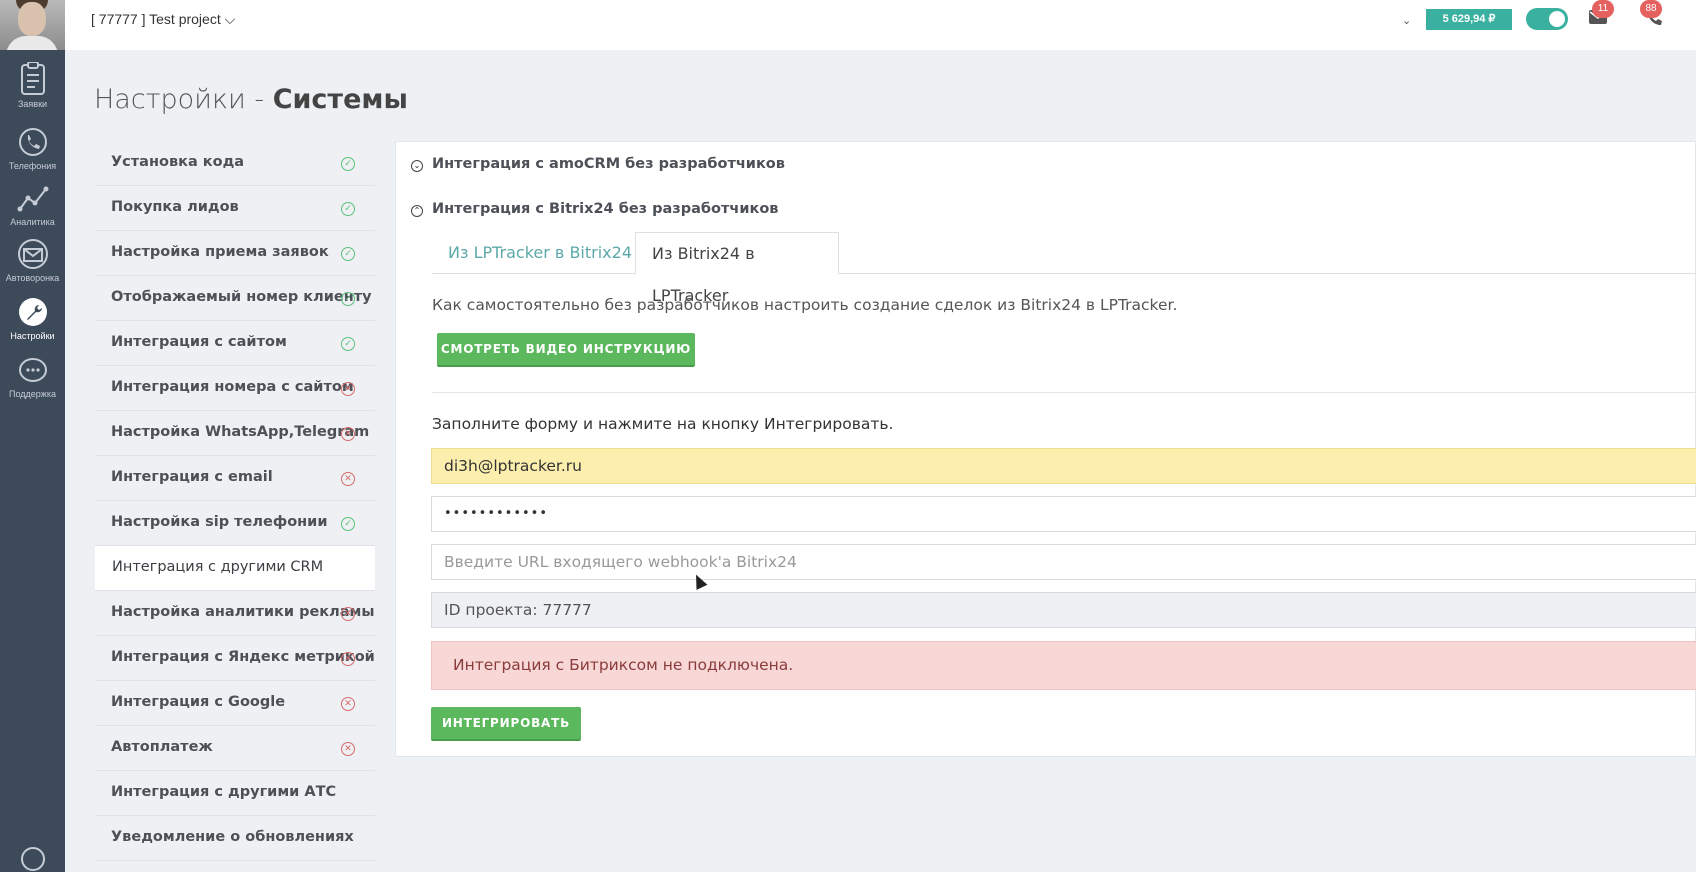 The height and width of the screenshot is (872, 1696). Describe the element at coordinates (566, 350) in the screenshot. I see `watch-video-button: СМОТРЕТЬ ВИДЕО ИНСТРУКЦИЮ` at that location.